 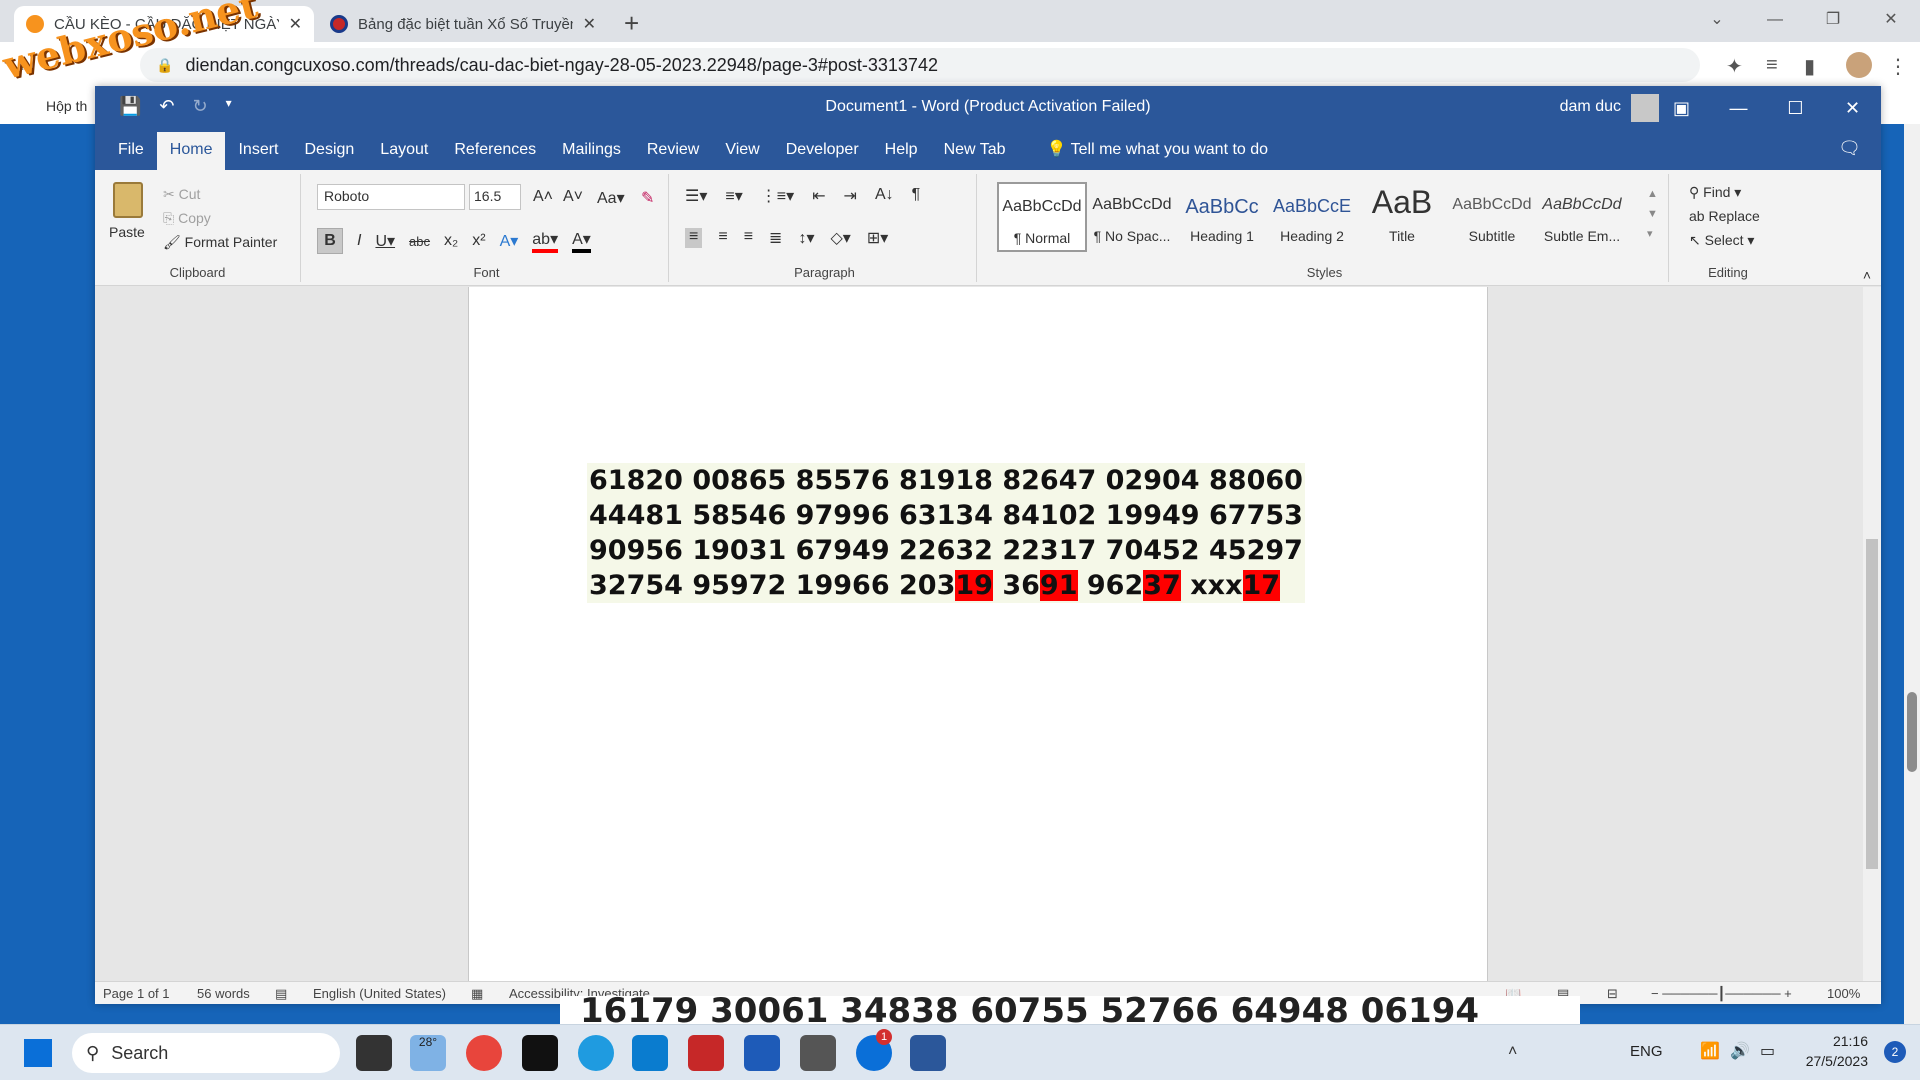 I want to click on decrease-indent-icon: ⇤, so click(x=818, y=196).